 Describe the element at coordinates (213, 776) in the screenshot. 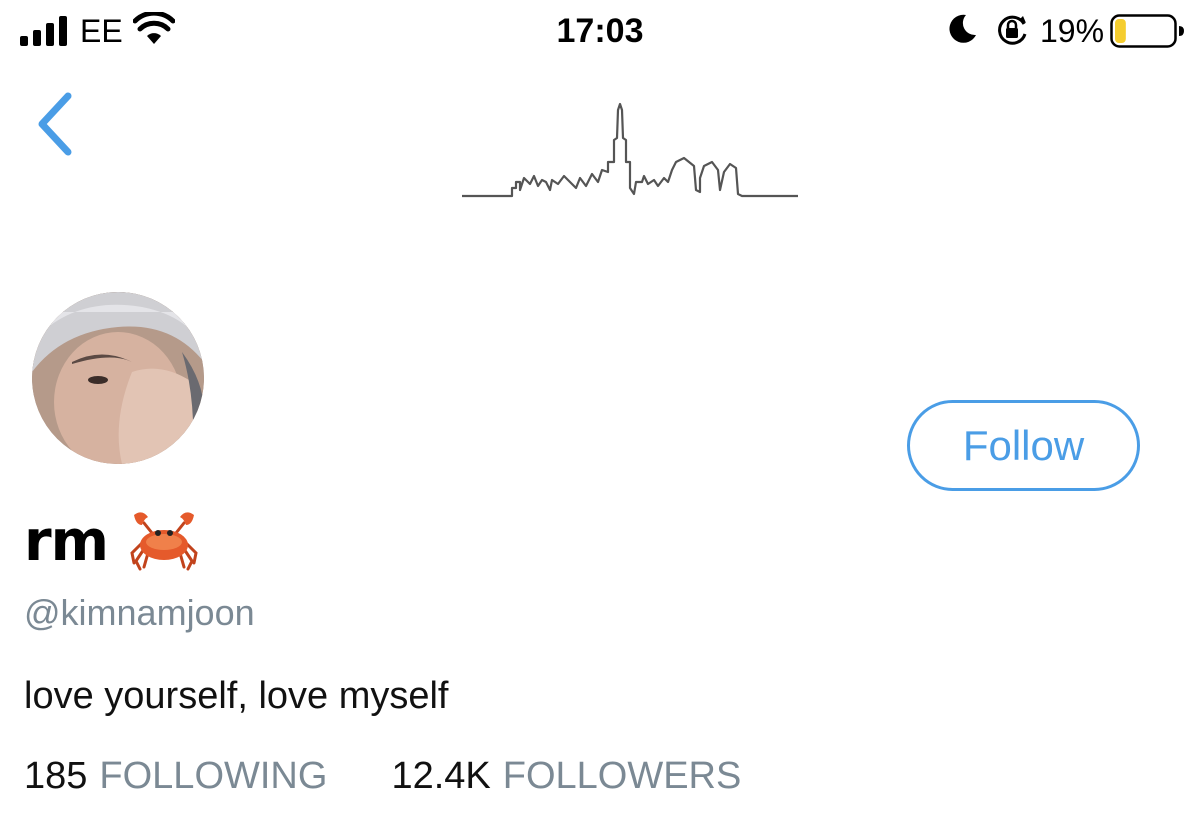

I see `following-label: FOLLOWING` at that location.